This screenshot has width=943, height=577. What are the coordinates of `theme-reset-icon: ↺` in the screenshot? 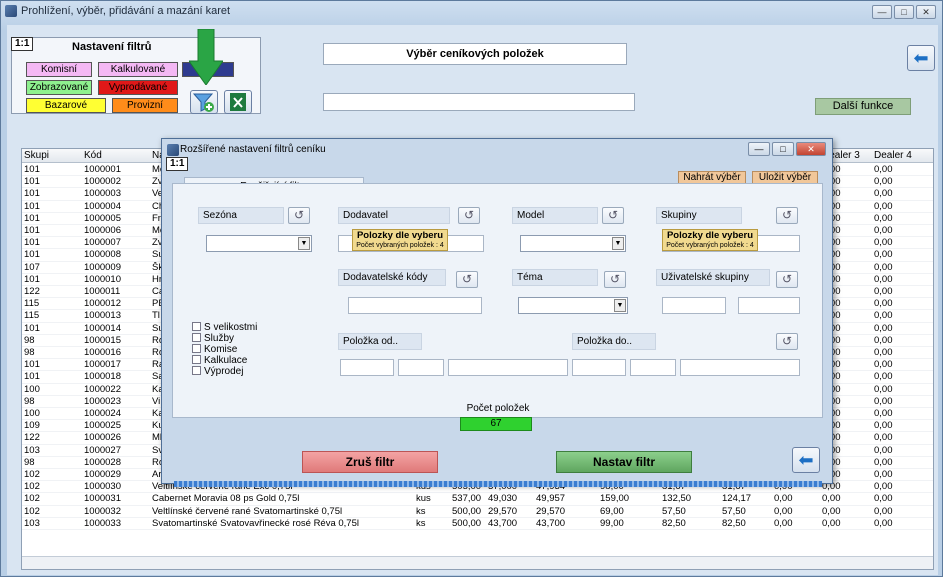 It's located at (615, 279).